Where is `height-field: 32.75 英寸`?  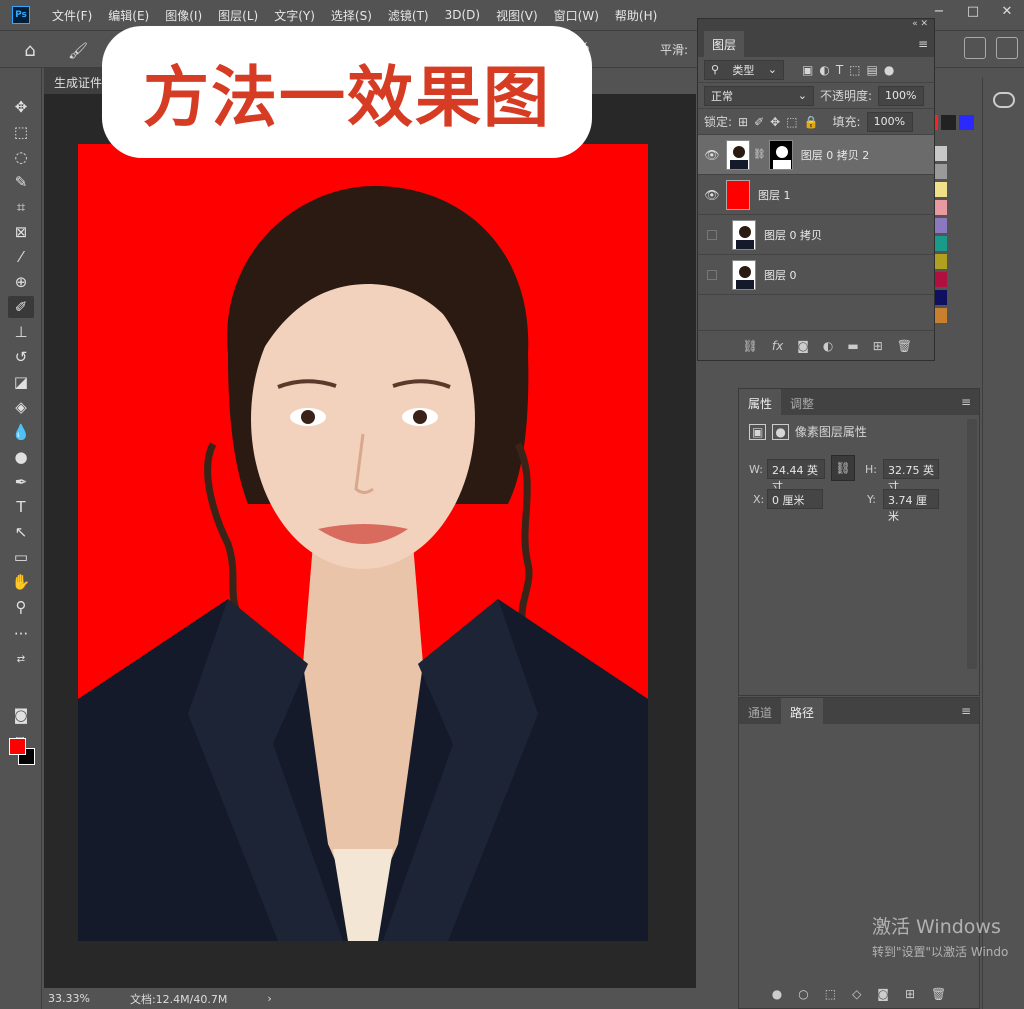 height-field: 32.75 英寸 is located at coordinates (911, 476).